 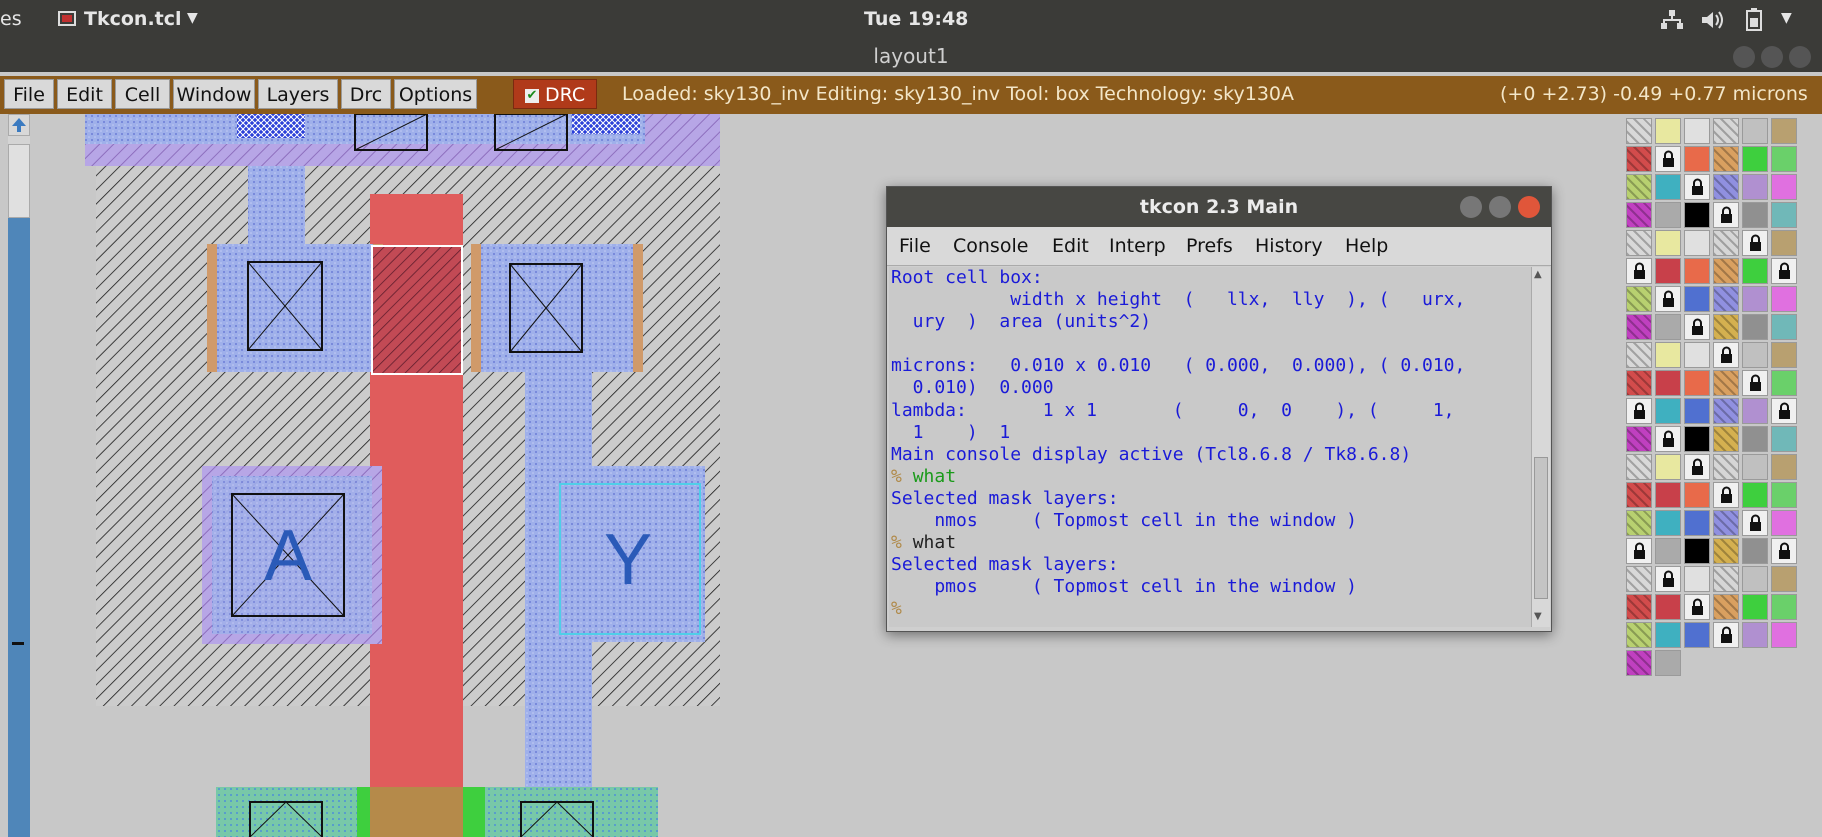 What do you see at coordinates (295, 308) in the screenshot?
I see `diff-contact-left` at bounding box center [295, 308].